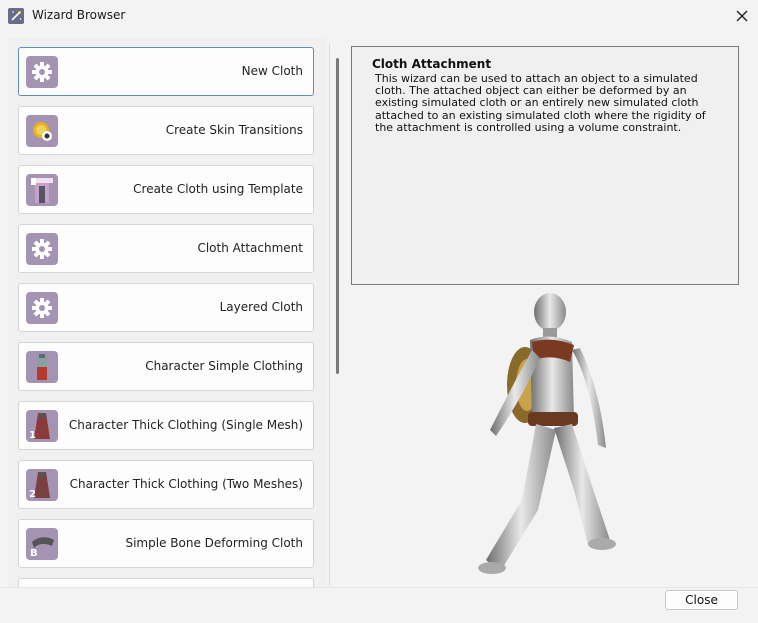  I want to click on wizard-label: Create Skin Transitions, so click(234, 130).